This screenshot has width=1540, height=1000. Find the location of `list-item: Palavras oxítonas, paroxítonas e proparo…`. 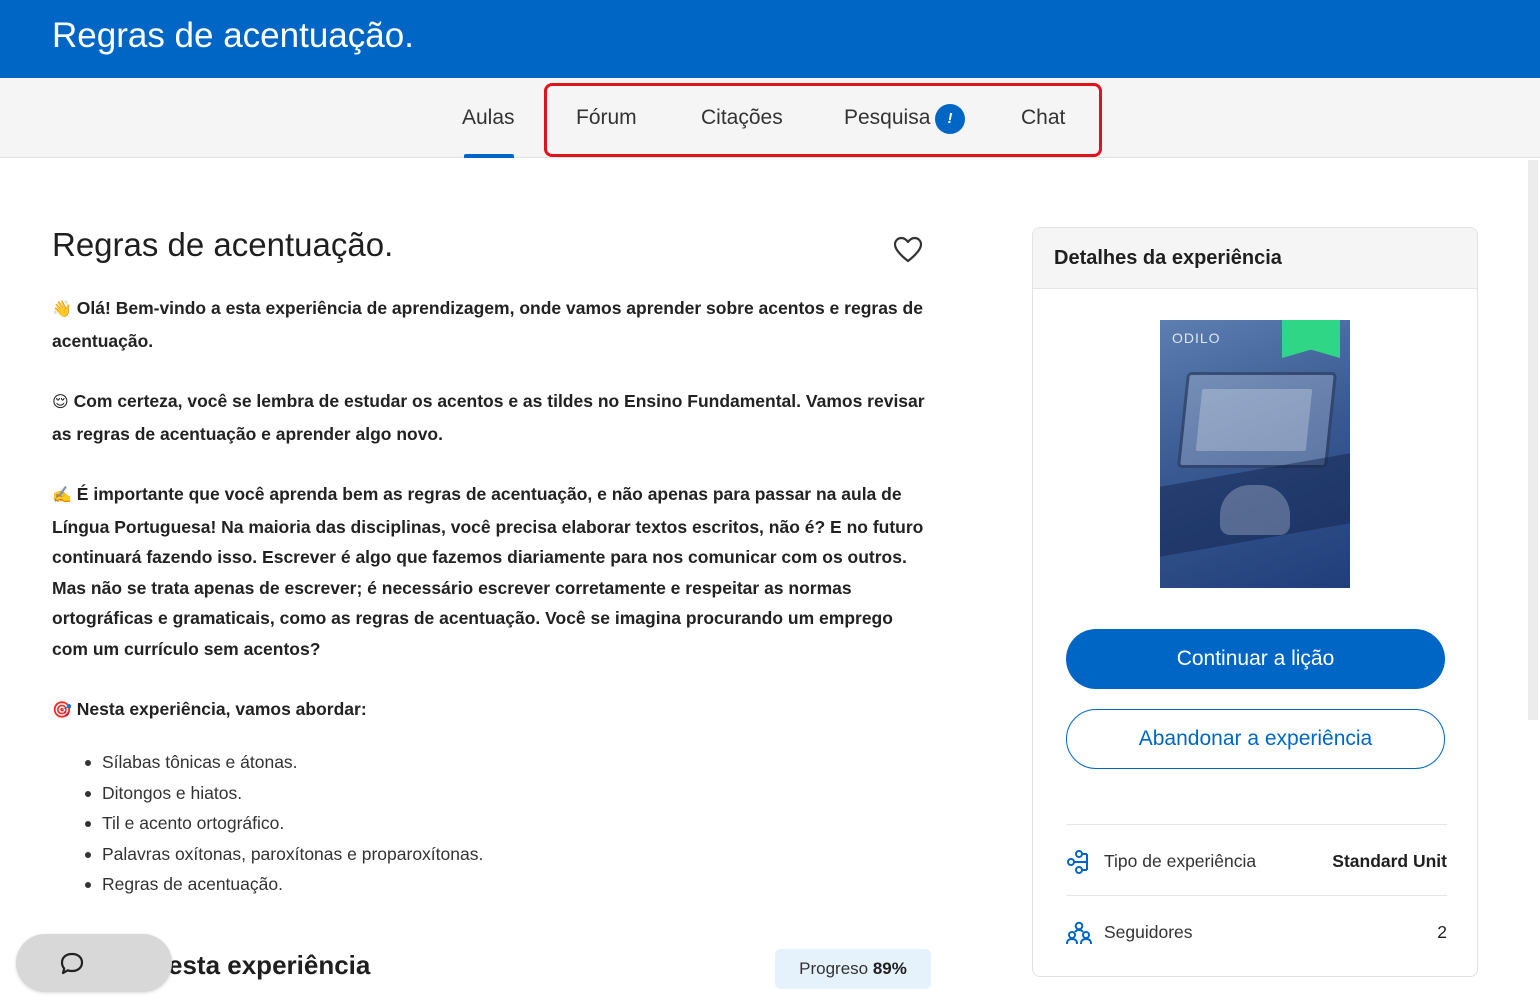

list-item: Palavras oxítonas, paroxítonas e proparo… is located at coordinates (283, 854).